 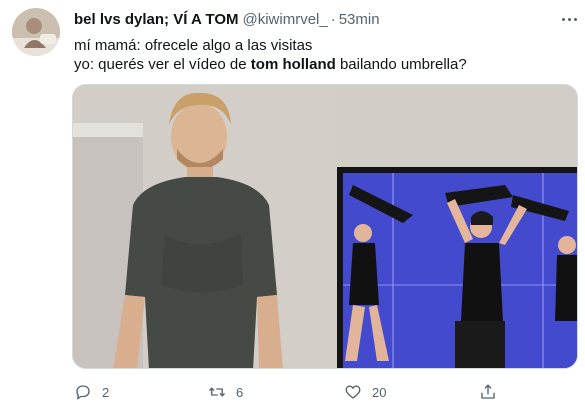 What do you see at coordinates (225, 392) in the screenshot?
I see `retweet-button: 6` at bounding box center [225, 392].